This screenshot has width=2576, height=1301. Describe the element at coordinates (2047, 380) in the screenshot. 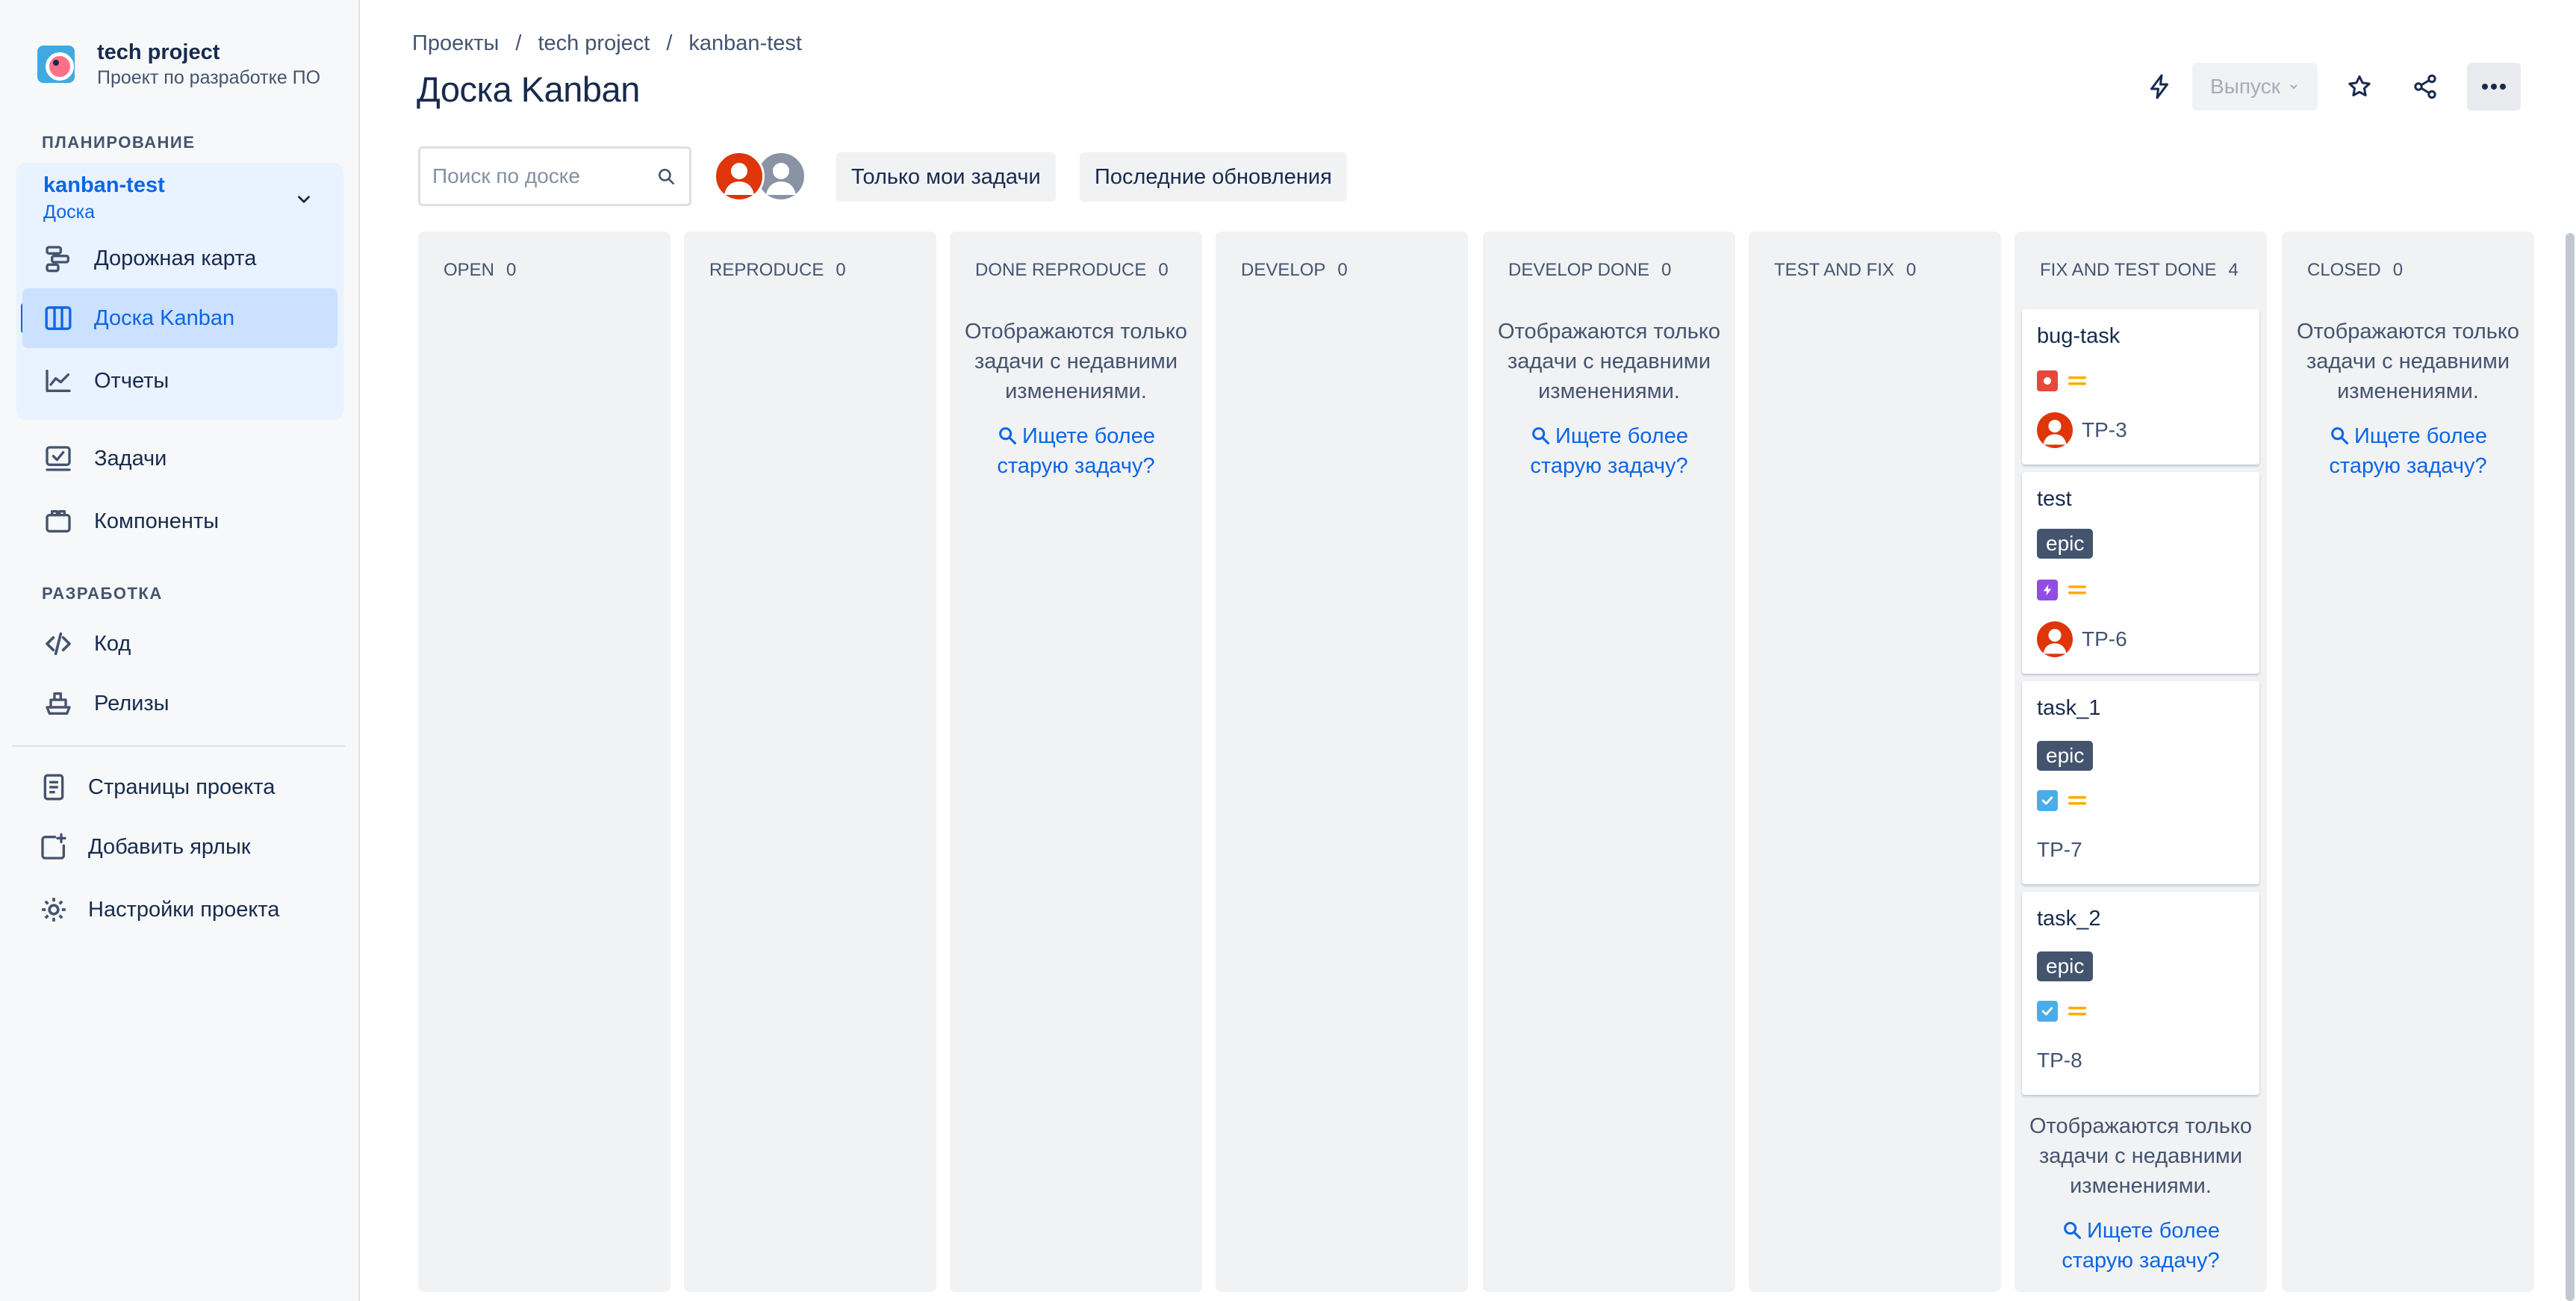

I see `bug-icon` at that location.